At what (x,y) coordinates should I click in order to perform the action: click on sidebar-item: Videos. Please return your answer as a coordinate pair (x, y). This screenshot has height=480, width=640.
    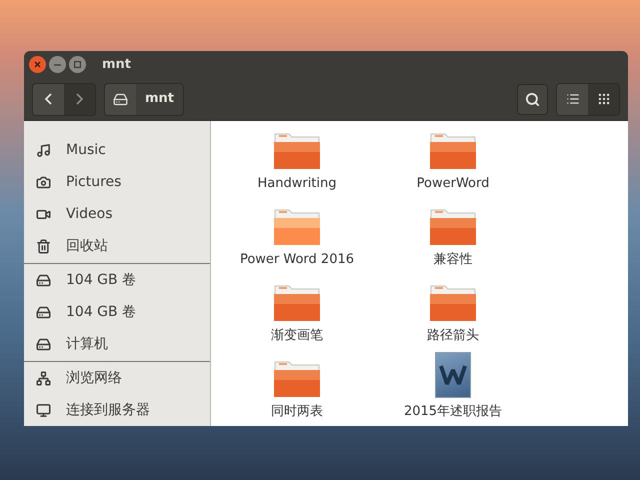
    Looking at the image, I should click on (117, 214).